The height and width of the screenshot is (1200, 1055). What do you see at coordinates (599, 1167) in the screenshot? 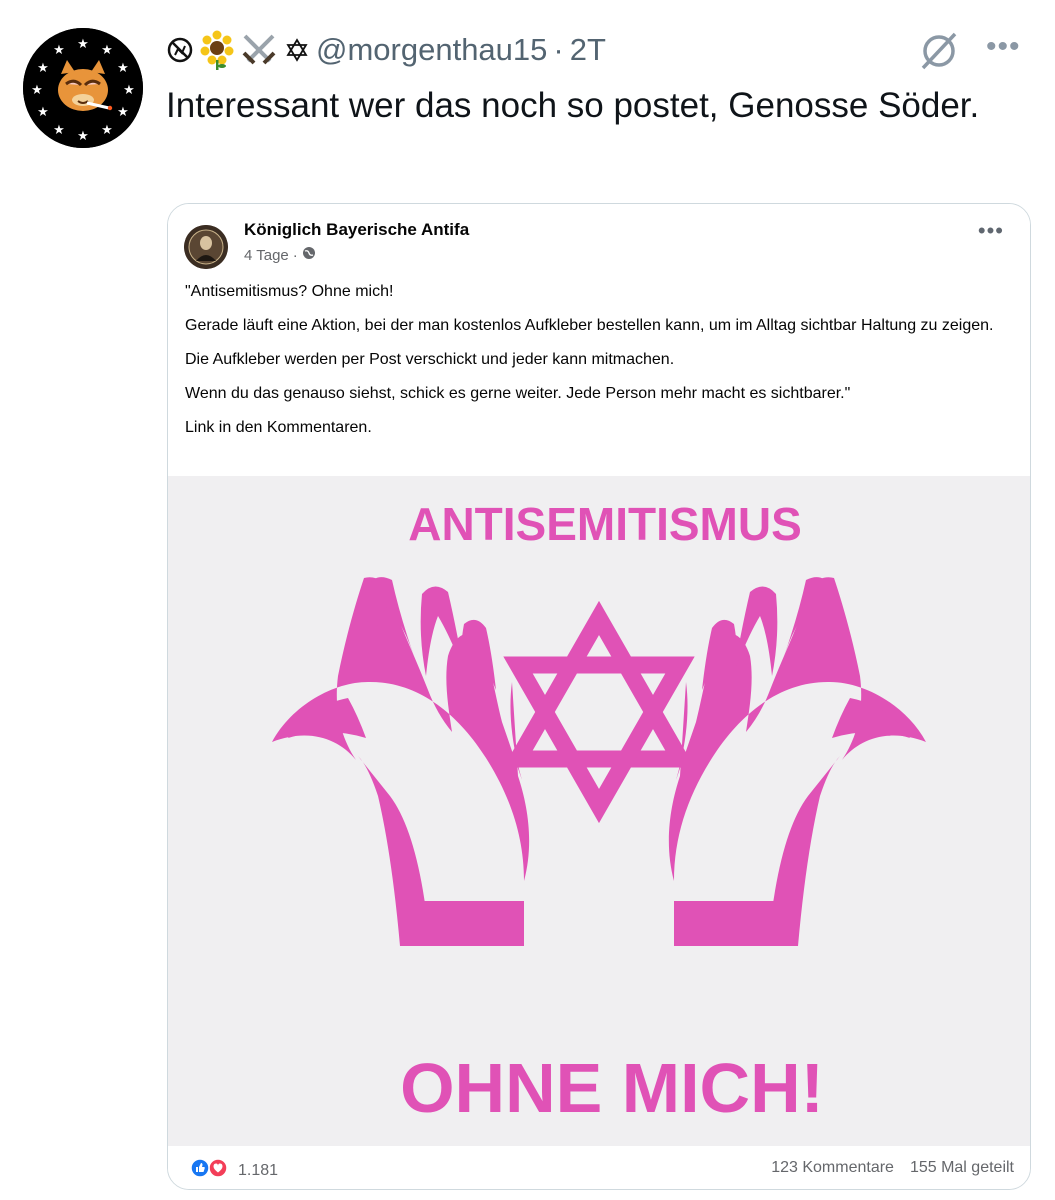
I see `post-footer: 1.181 123 Kommentare 155 Mal geteilt` at bounding box center [599, 1167].